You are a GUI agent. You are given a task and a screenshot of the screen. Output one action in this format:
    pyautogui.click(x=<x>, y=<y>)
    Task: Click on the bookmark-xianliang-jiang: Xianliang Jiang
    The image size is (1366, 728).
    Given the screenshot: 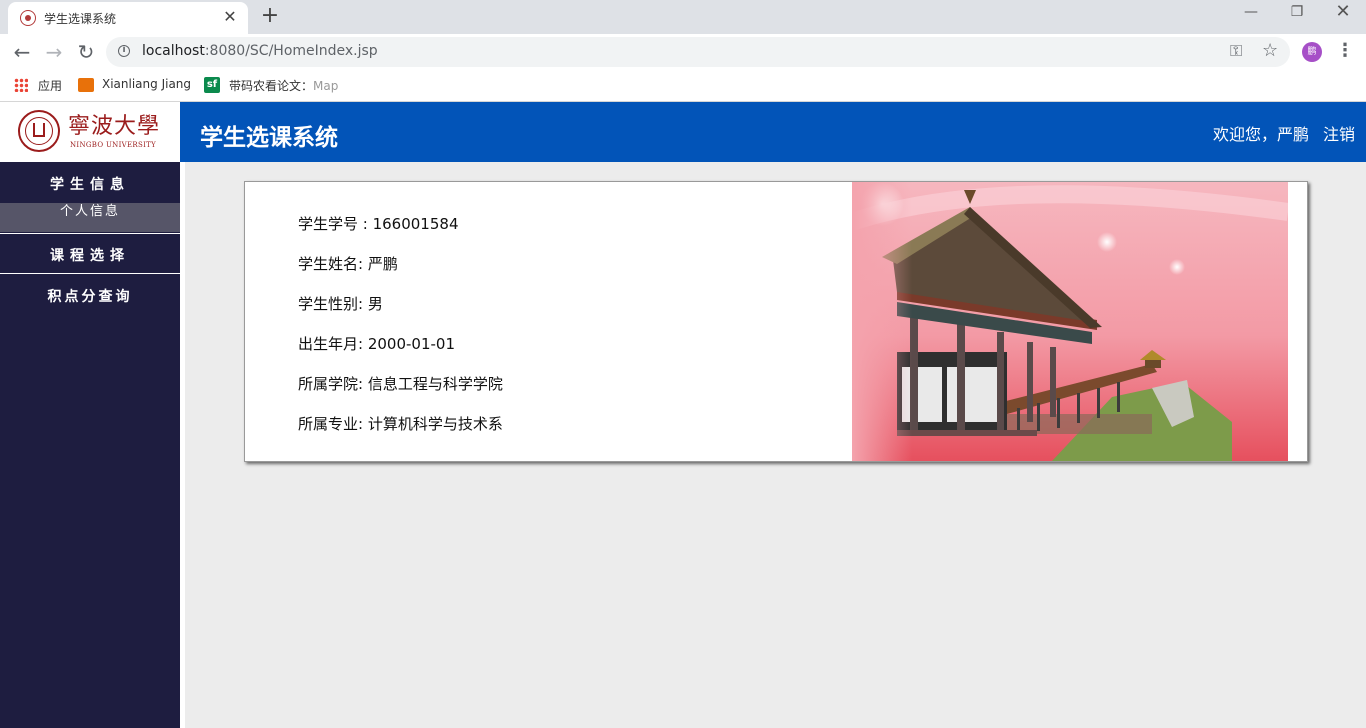 What is the action you would take?
    pyautogui.click(x=146, y=84)
    